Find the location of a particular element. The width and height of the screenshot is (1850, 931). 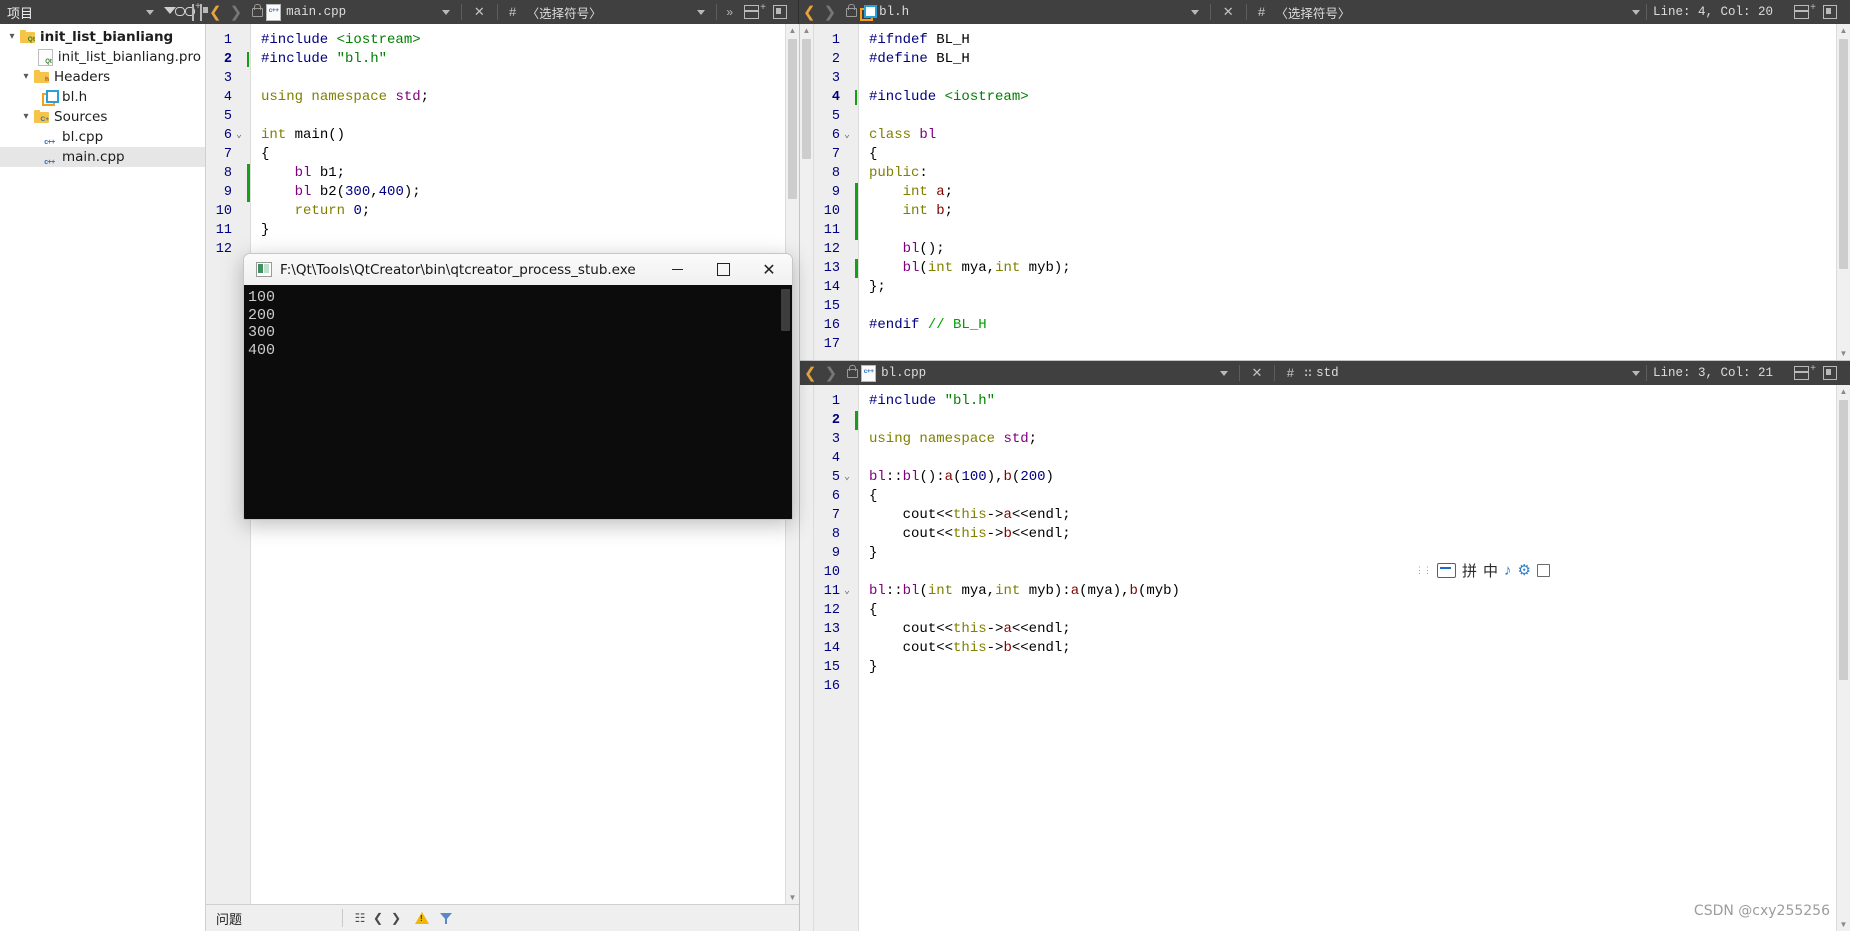

console-scrollbar is located at coordinates (785, 402).